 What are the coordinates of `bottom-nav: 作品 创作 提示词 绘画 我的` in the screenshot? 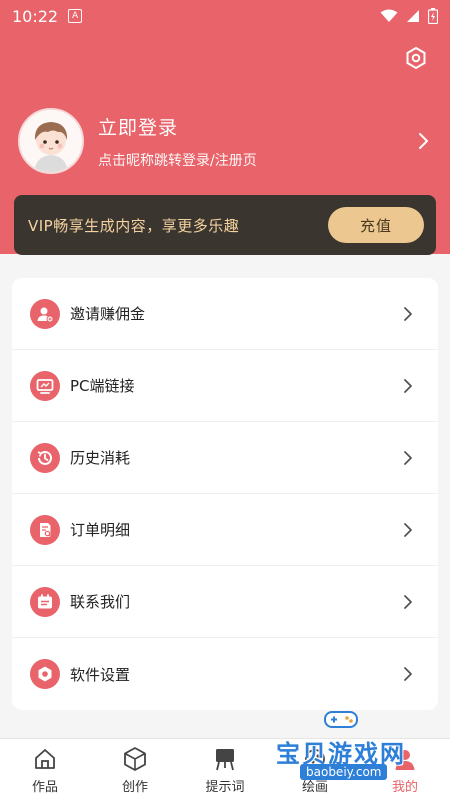 It's located at (225, 769).